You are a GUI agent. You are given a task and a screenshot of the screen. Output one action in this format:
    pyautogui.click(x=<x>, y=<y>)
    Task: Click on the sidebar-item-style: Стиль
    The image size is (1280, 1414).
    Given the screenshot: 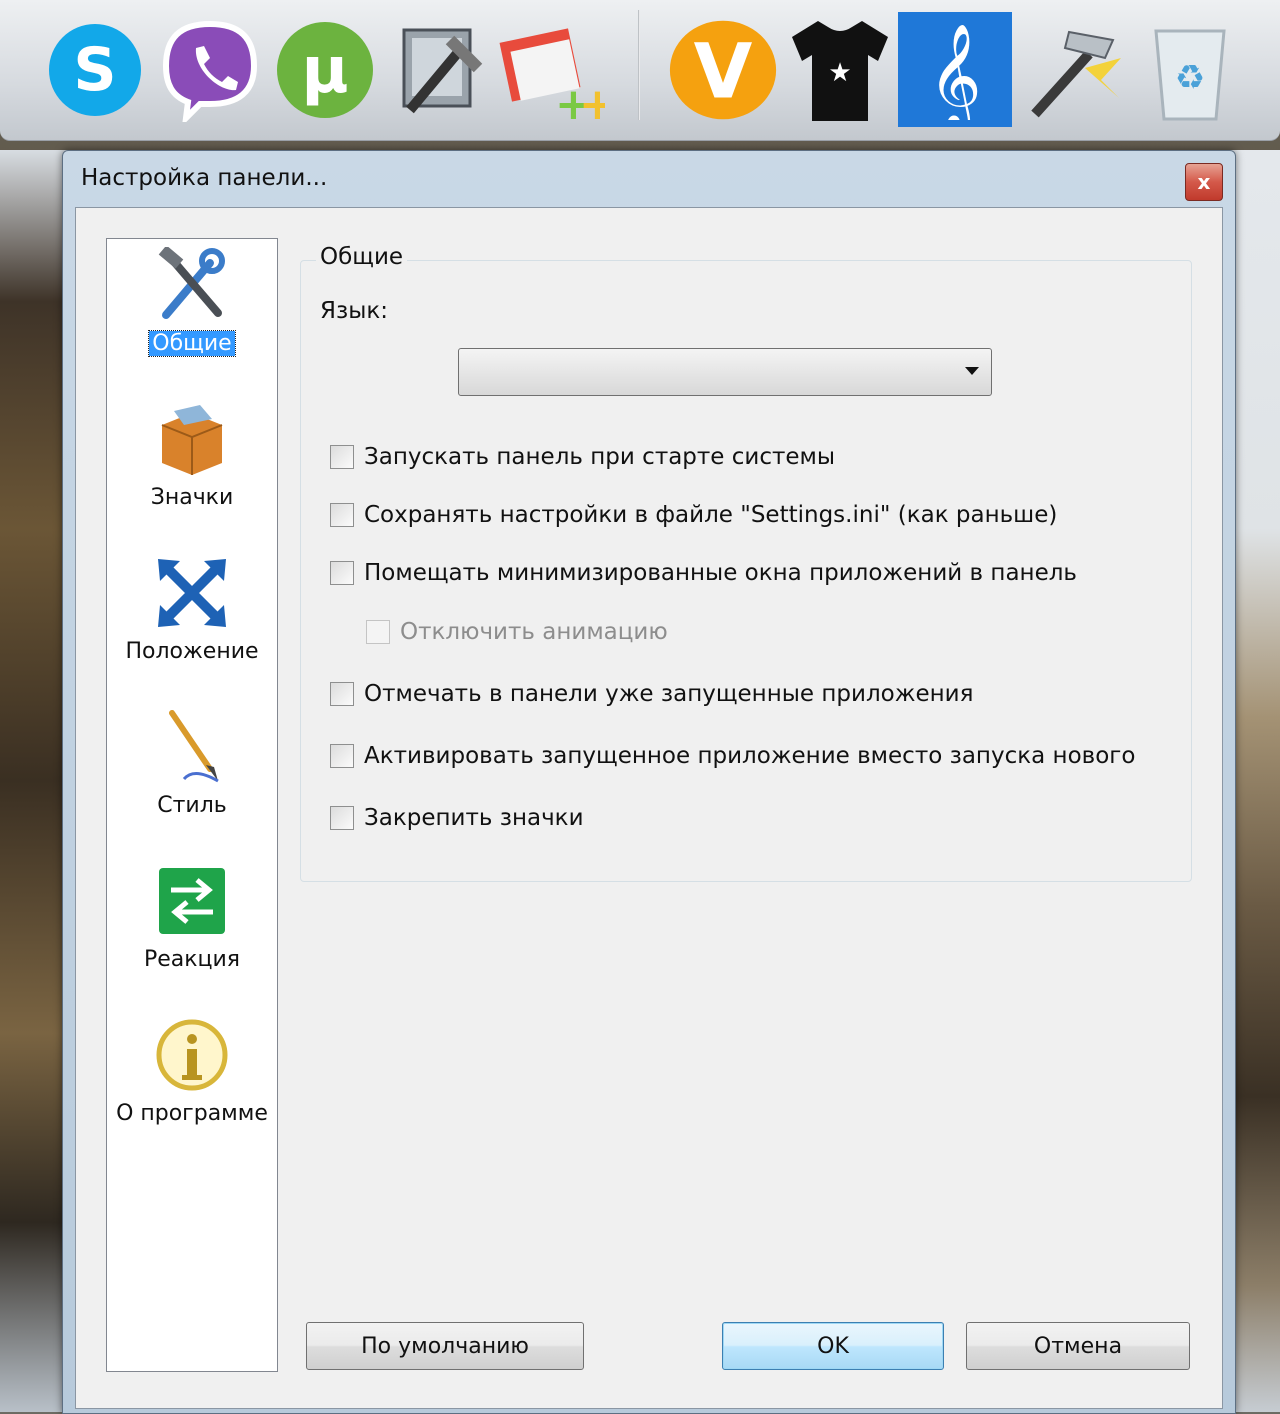 What is the action you would take?
    pyautogui.click(x=192, y=777)
    